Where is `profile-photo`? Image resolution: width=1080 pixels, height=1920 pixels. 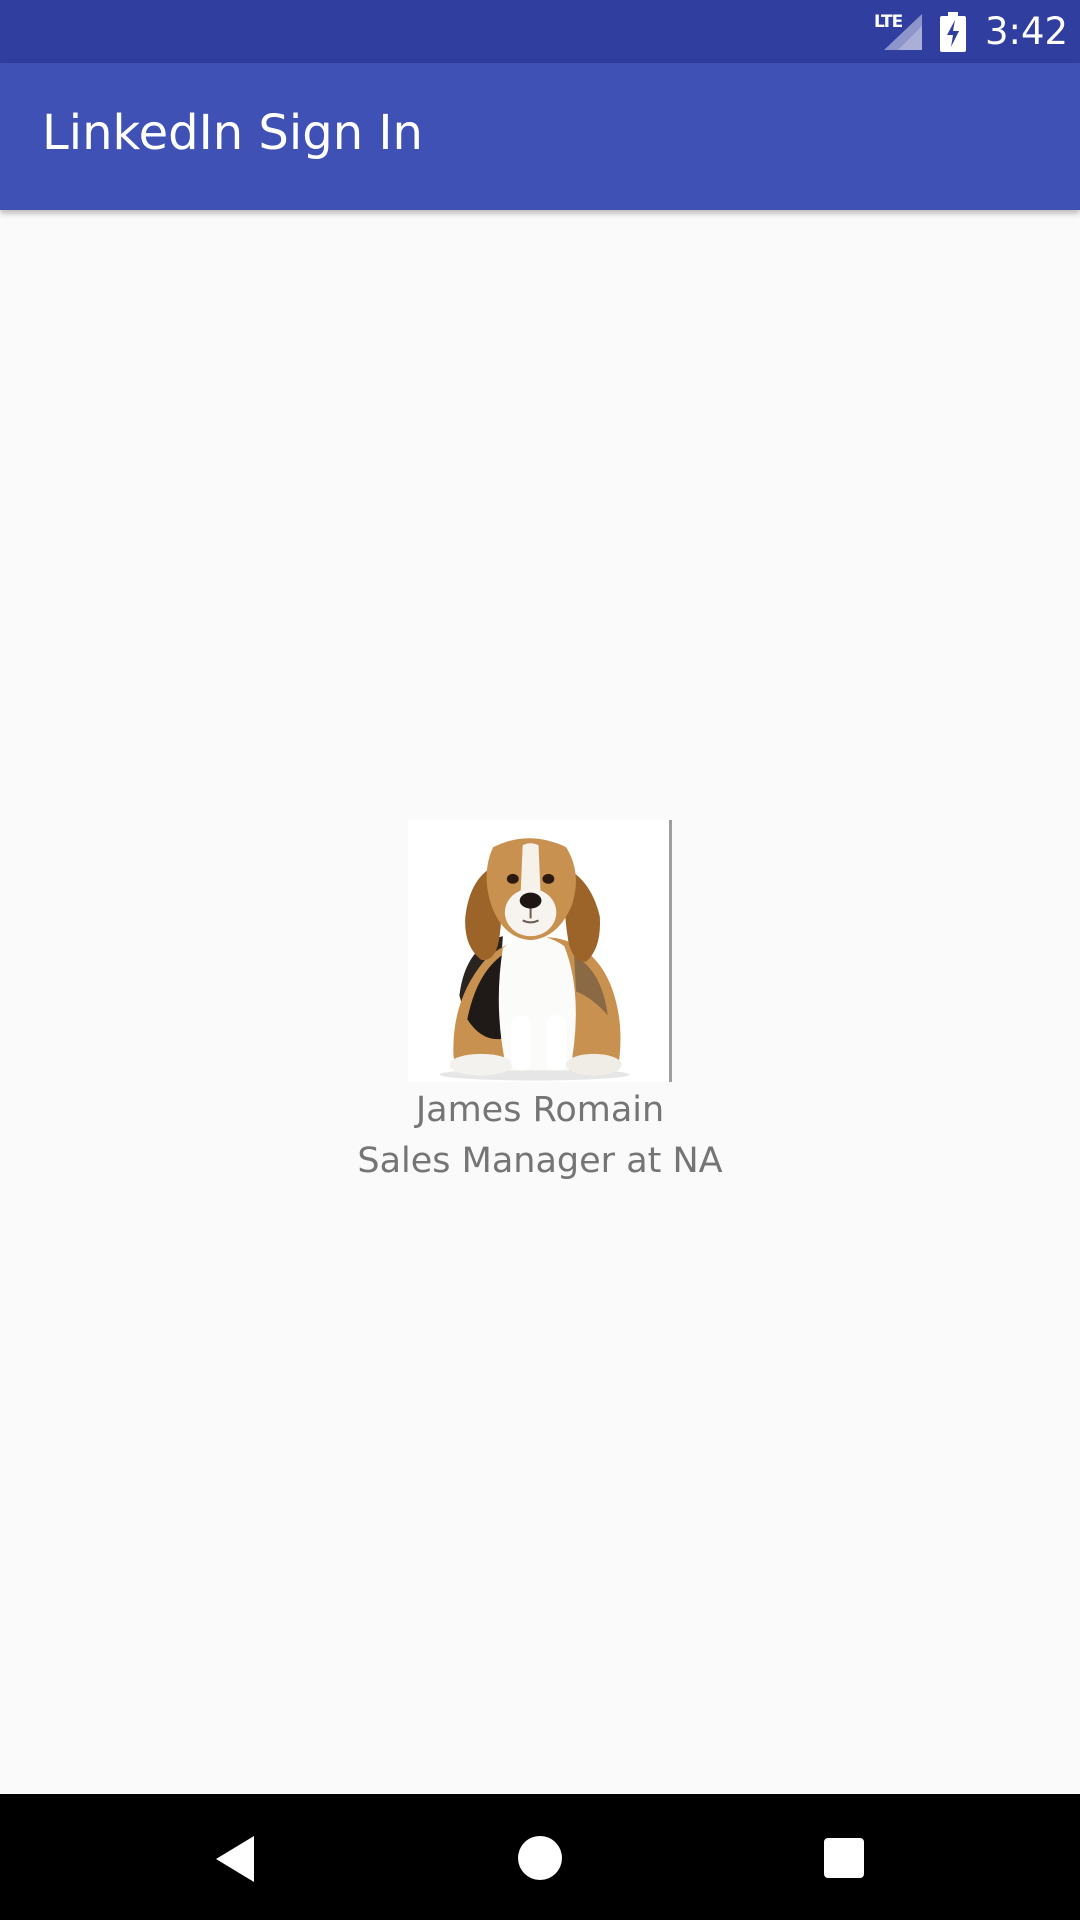 profile-photo is located at coordinates (540, 951).